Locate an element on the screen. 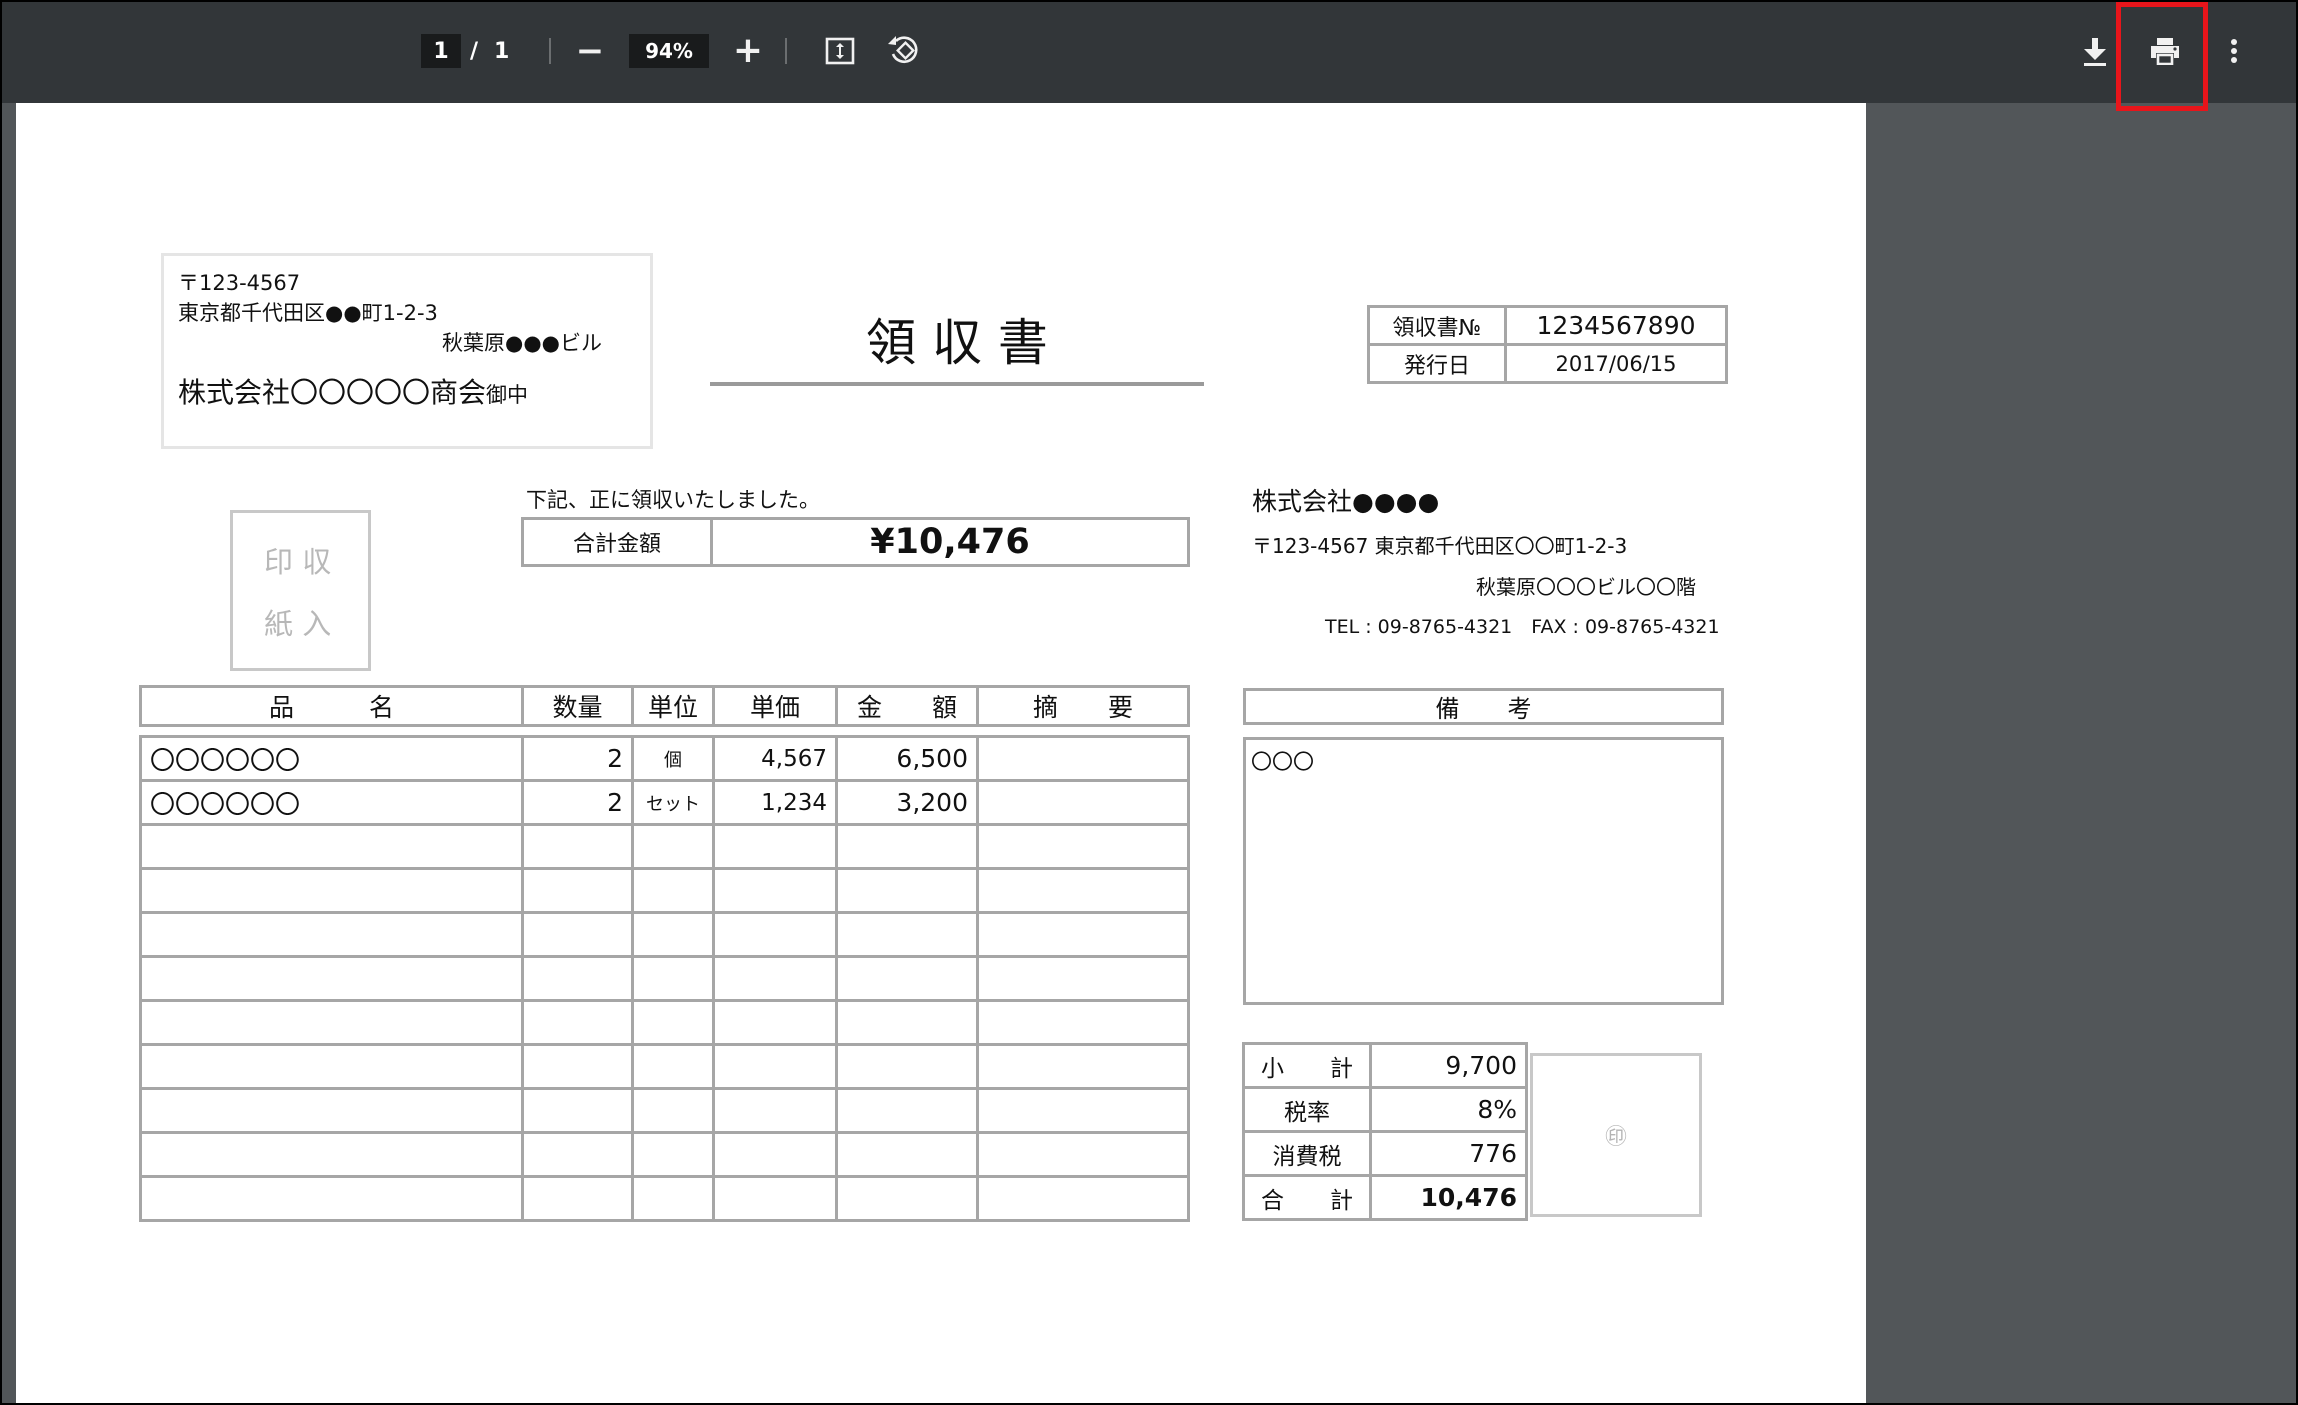  tax-label: 消費税 is located at coordinates (1307, 1153).